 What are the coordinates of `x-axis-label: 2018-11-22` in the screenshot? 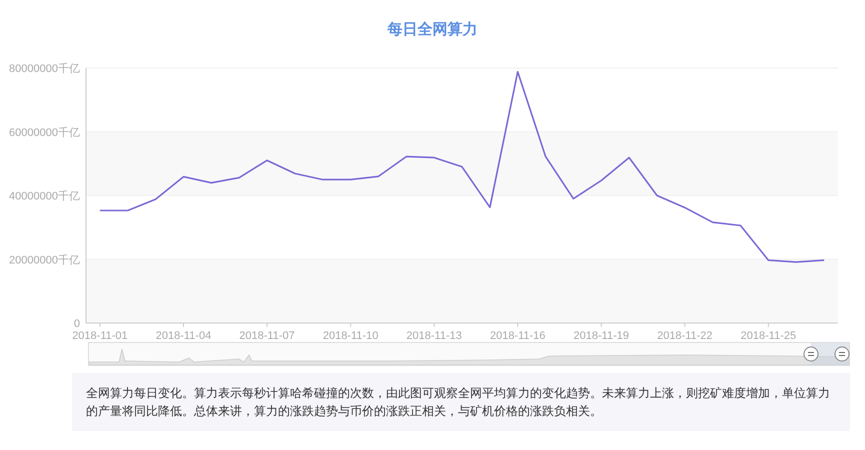 It's located at (685, 335).